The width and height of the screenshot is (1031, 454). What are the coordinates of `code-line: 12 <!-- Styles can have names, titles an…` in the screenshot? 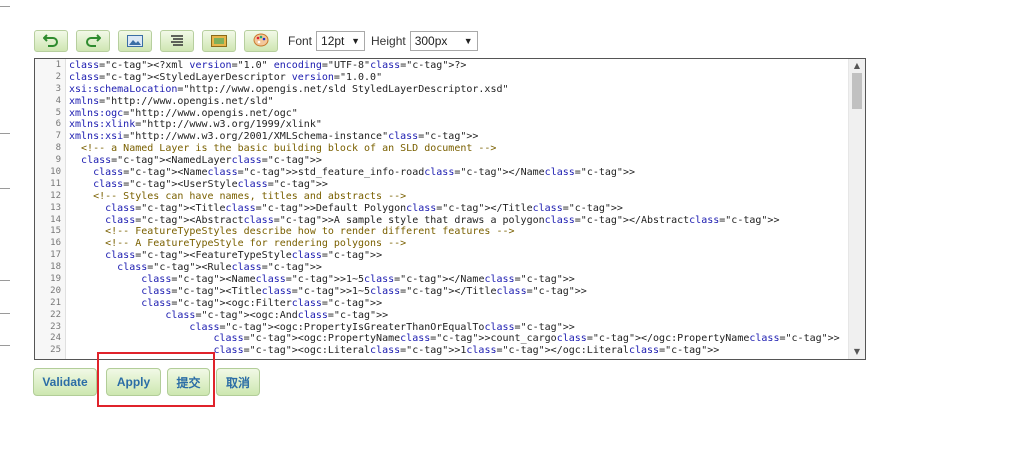 It's located at (450, 197).